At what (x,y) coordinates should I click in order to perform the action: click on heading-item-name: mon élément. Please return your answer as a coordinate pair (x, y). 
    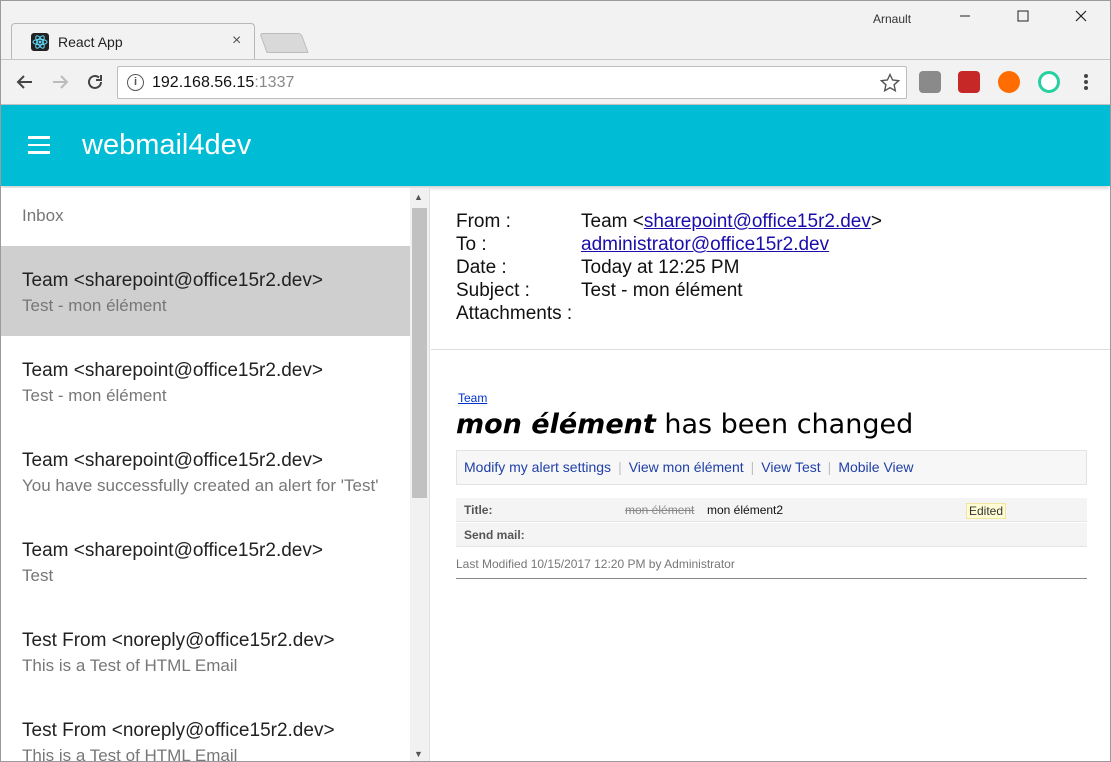
    Looking at the image, I should click on (556, 424).